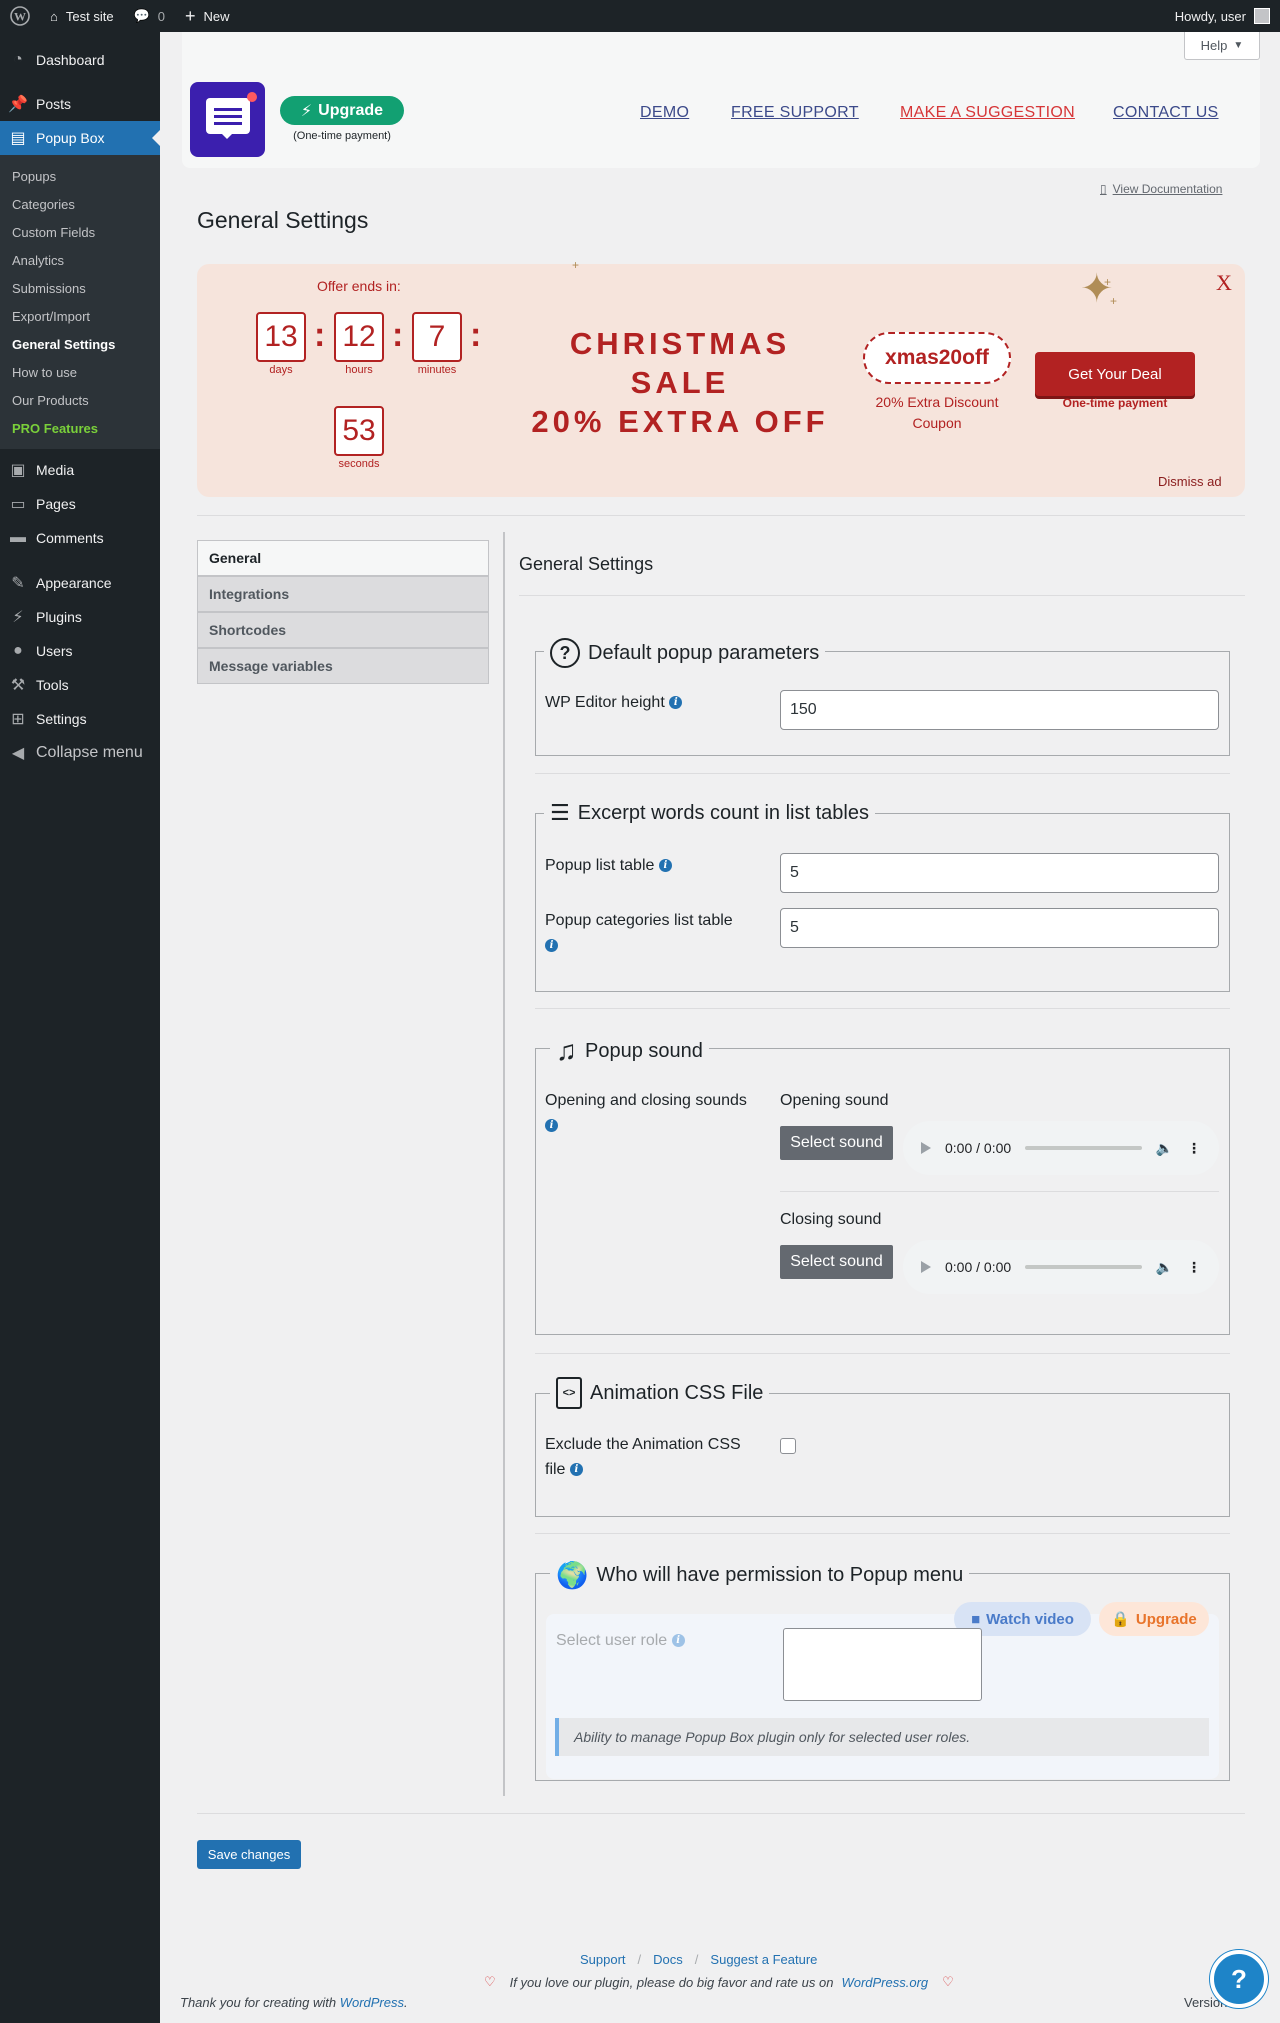 This screenshot has width=1280, height=2023. I want to click on select-closing-sound-button: Select sound, so click(836, 1262).